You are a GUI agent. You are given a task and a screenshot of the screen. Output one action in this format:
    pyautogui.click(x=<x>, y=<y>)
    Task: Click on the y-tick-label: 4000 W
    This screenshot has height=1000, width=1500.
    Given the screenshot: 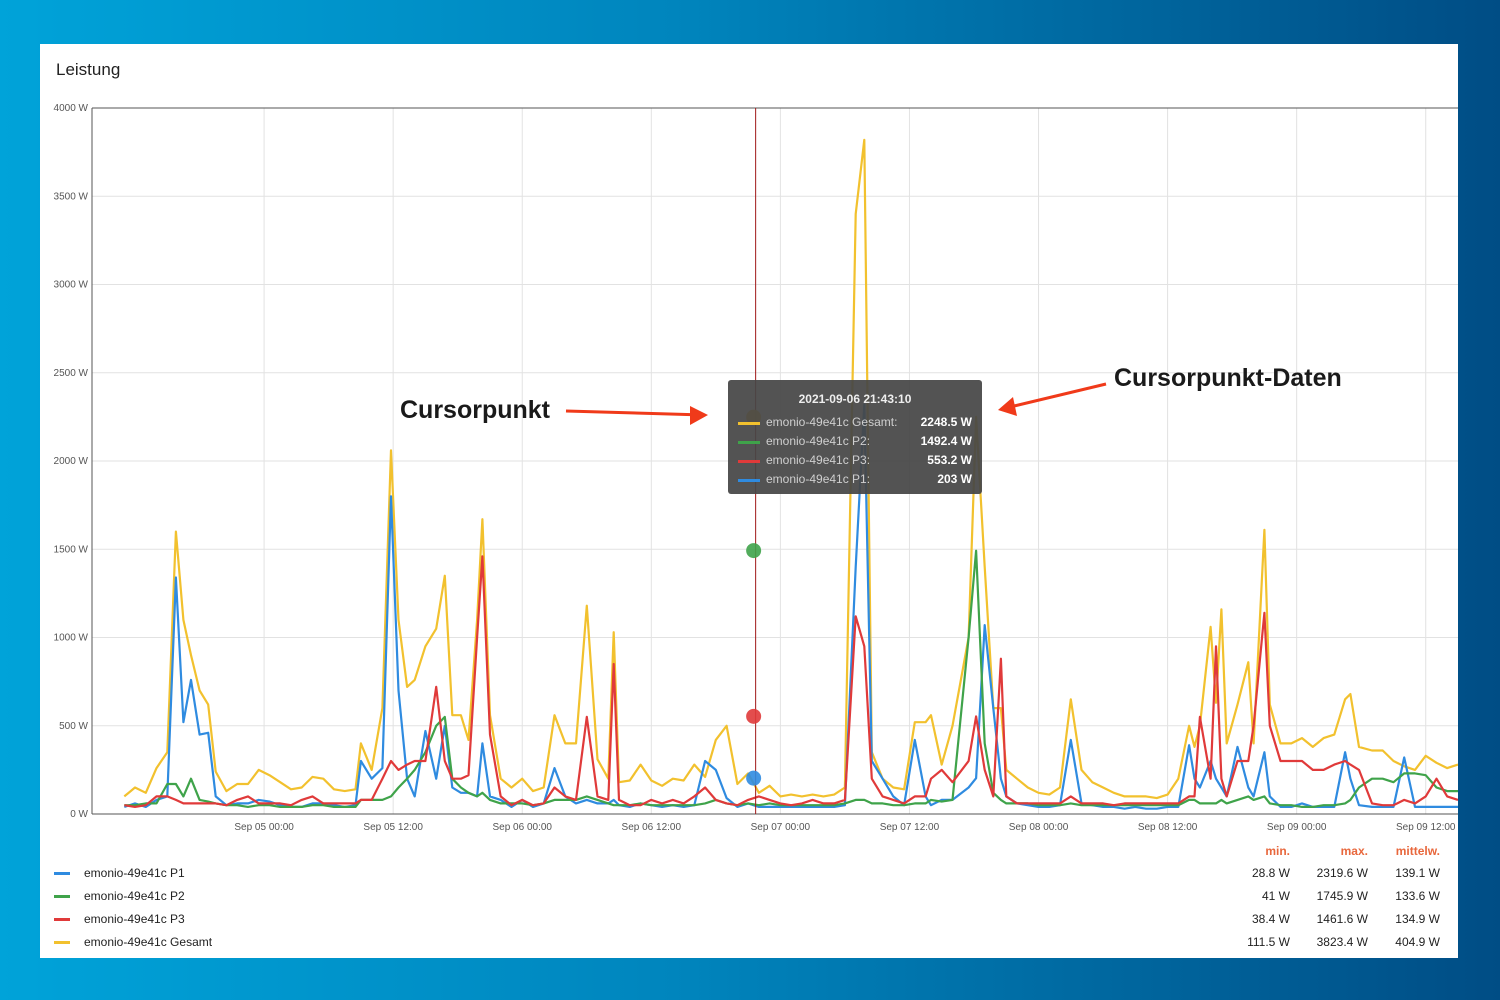 What is the action you would take?
    pyautogui.click(x=71, y=108)
    